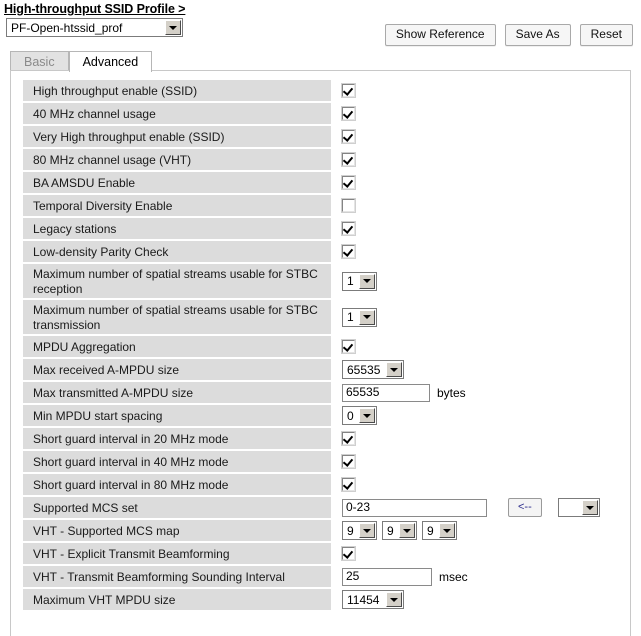  I want to click on profile-select: PF-Open-htssid_prof, so click(94, 27).